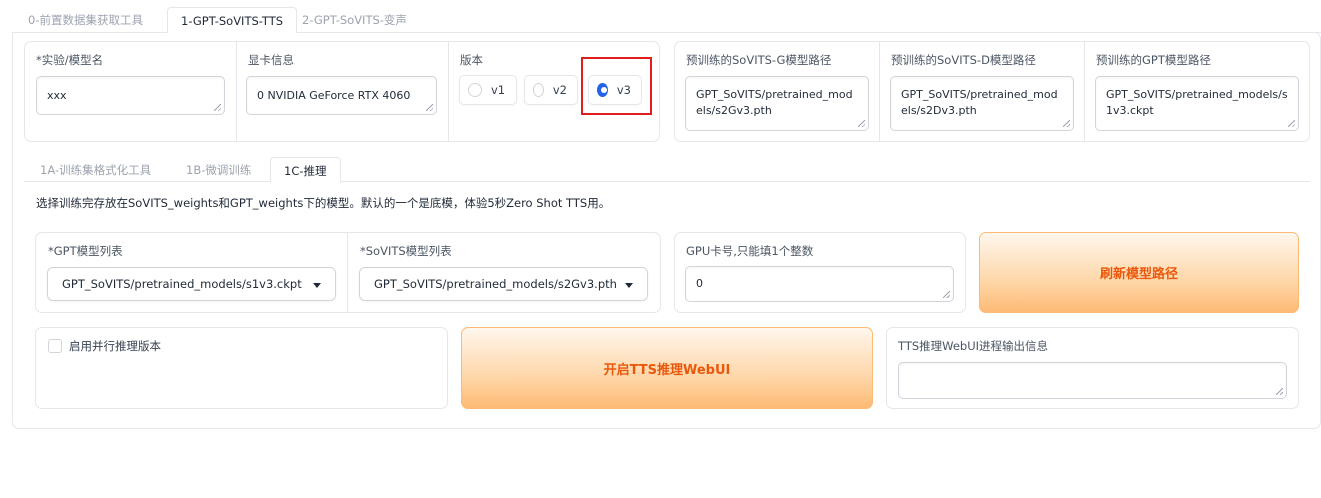 The image size is (1321, 498). I want to click on sovits-g-label: 预训练的SoVITS-G模型路径, so click(759, 60).